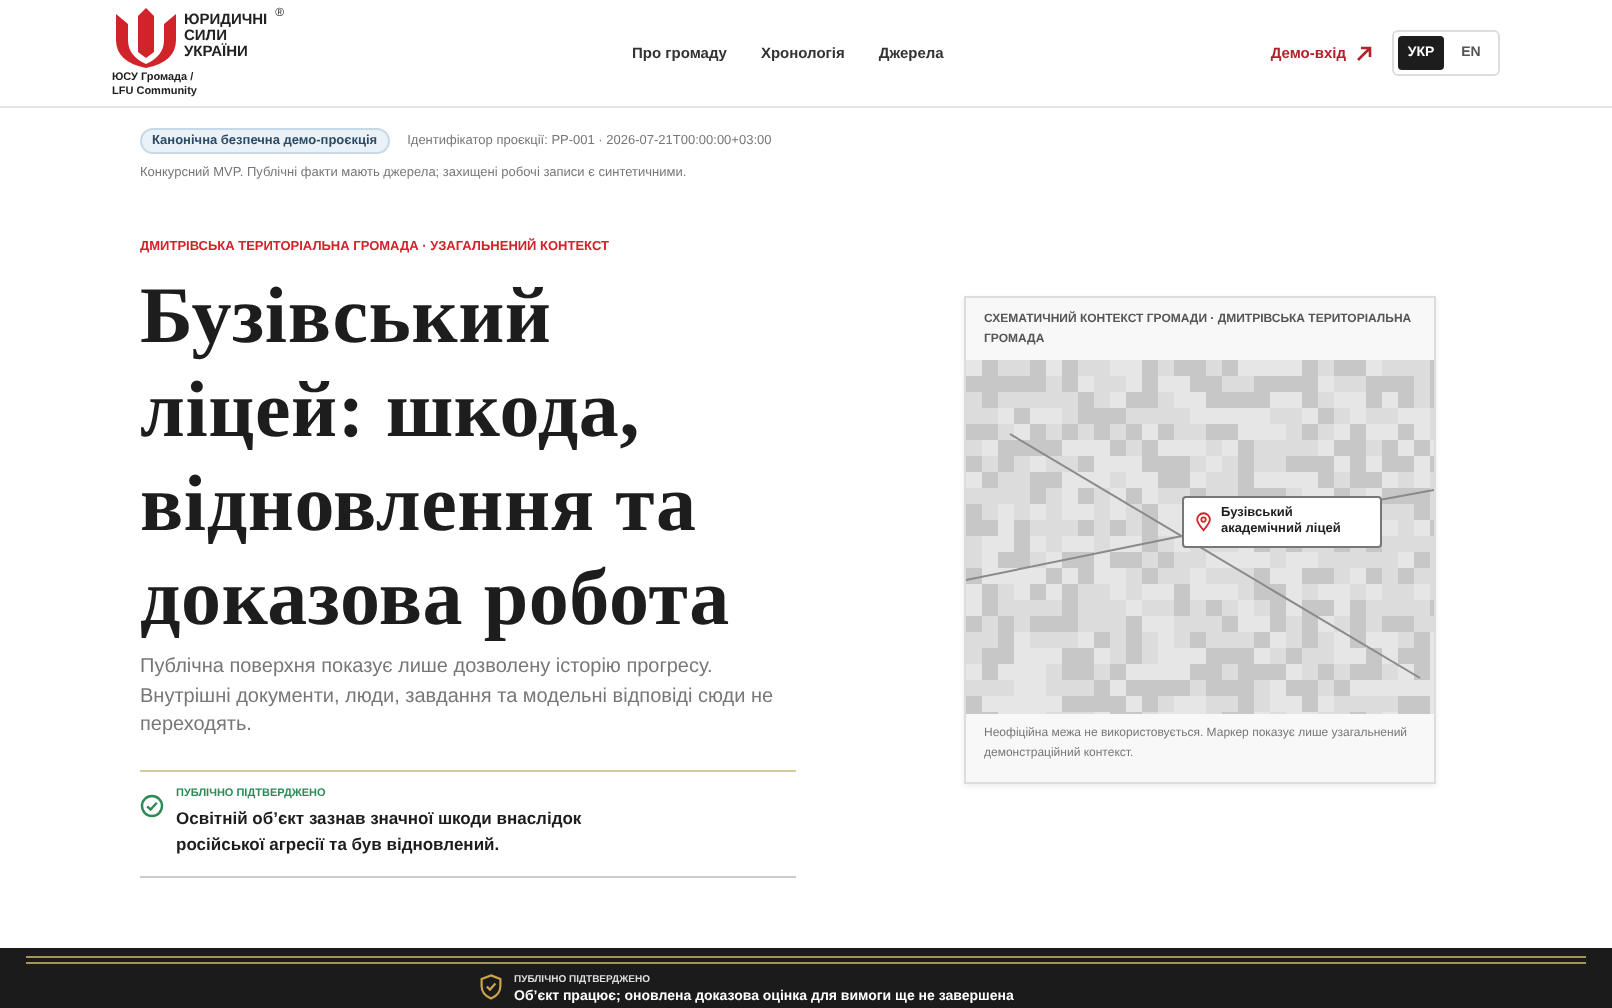  Describe the element at coordinates (1364, 53) in the screenshot. I see `arrow-icon` at that location.